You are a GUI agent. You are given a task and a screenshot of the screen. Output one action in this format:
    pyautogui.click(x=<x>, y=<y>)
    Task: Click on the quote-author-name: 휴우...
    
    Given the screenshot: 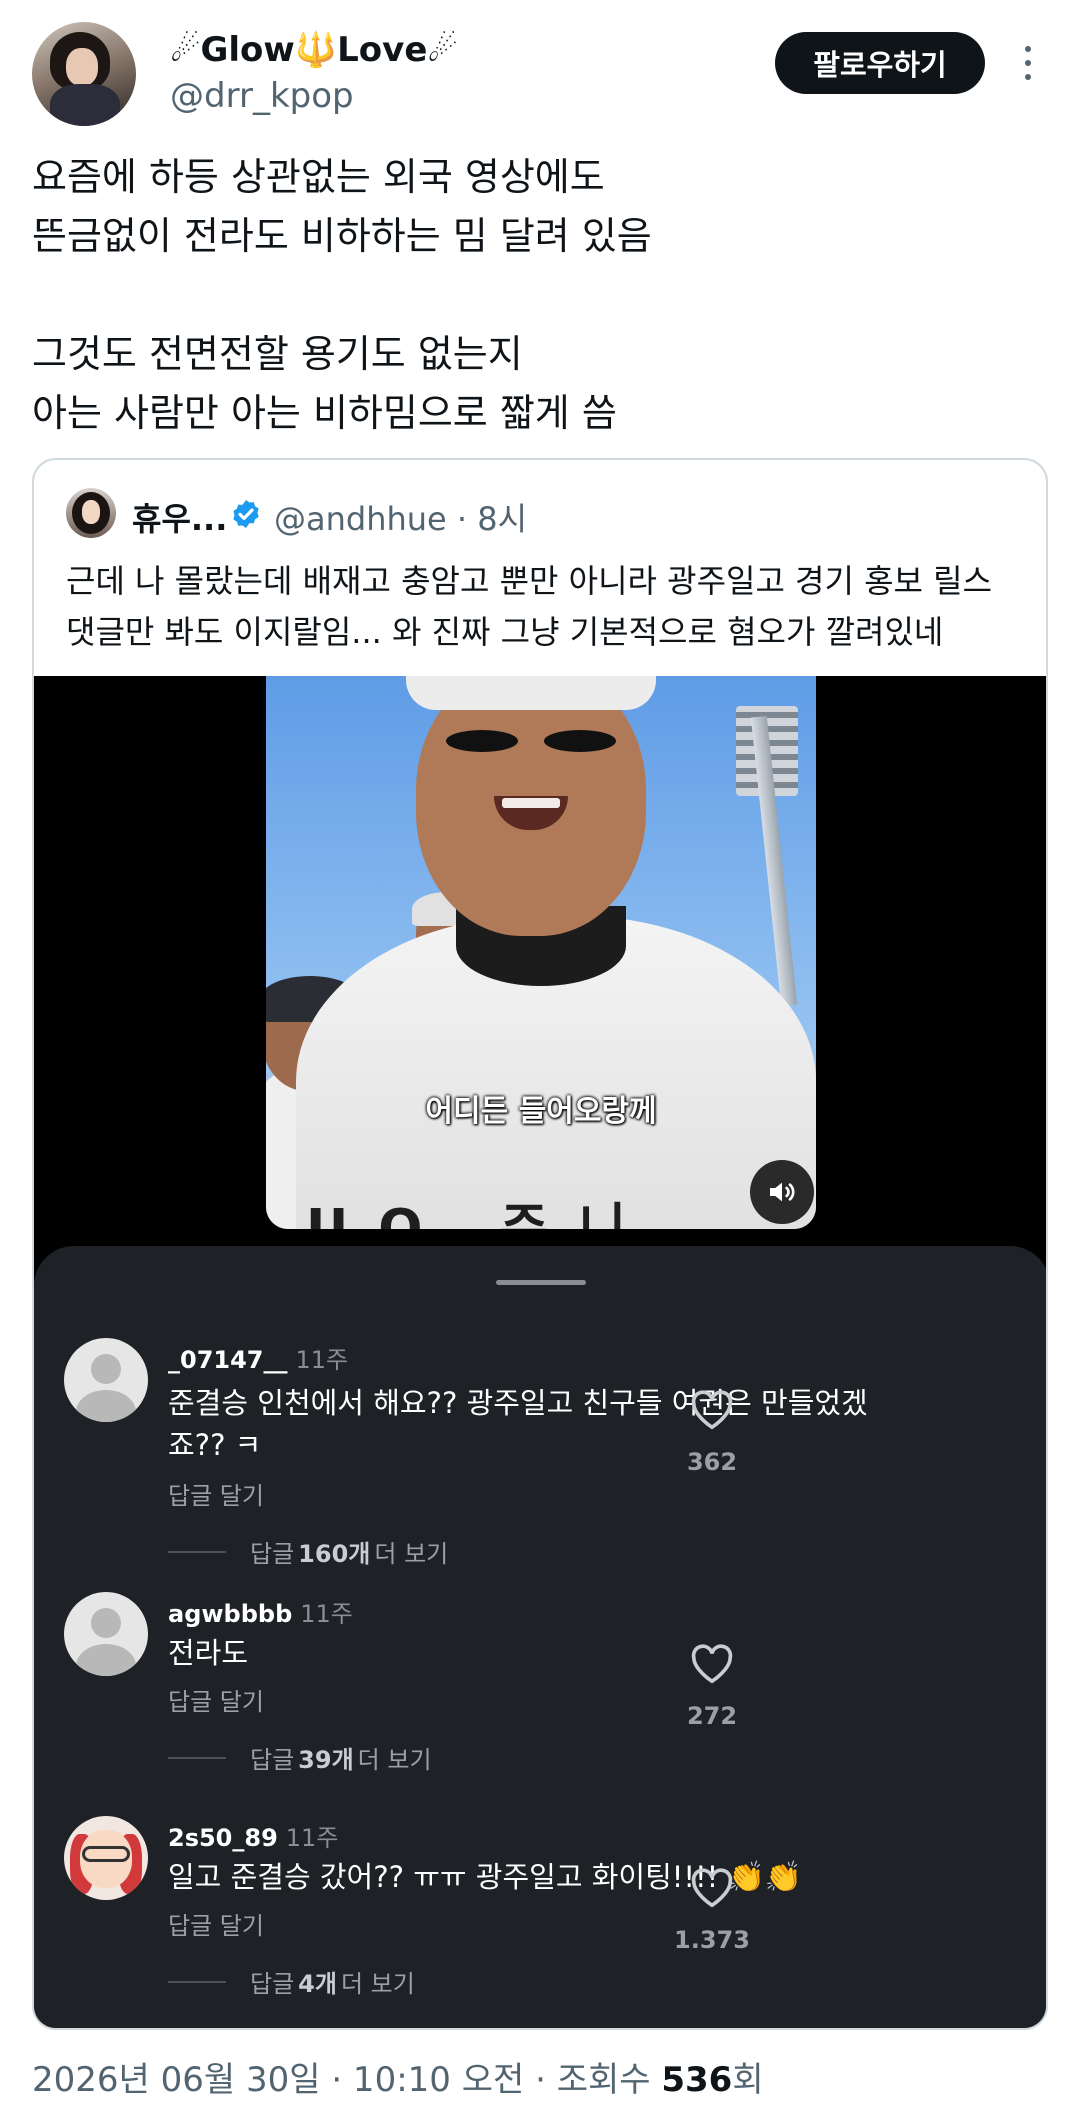 What is the action you would take?
    pyautogui.click(x=179, y=517)
    